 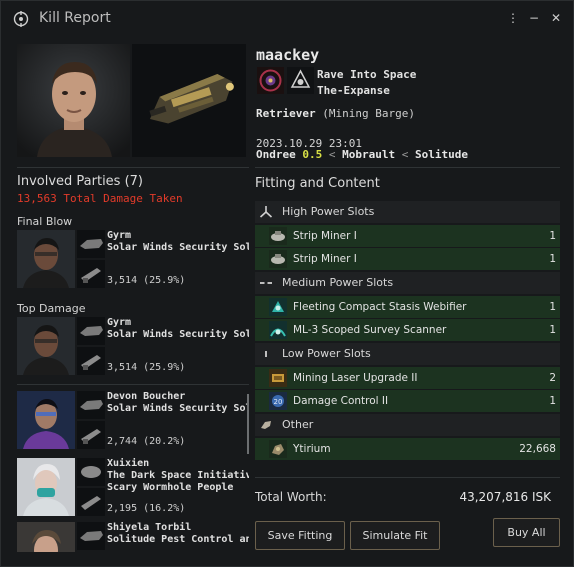 What do you see at coordinates (73, 100) in the screenshot?
I see `victim-portrait` at bounding box center [73, 100].